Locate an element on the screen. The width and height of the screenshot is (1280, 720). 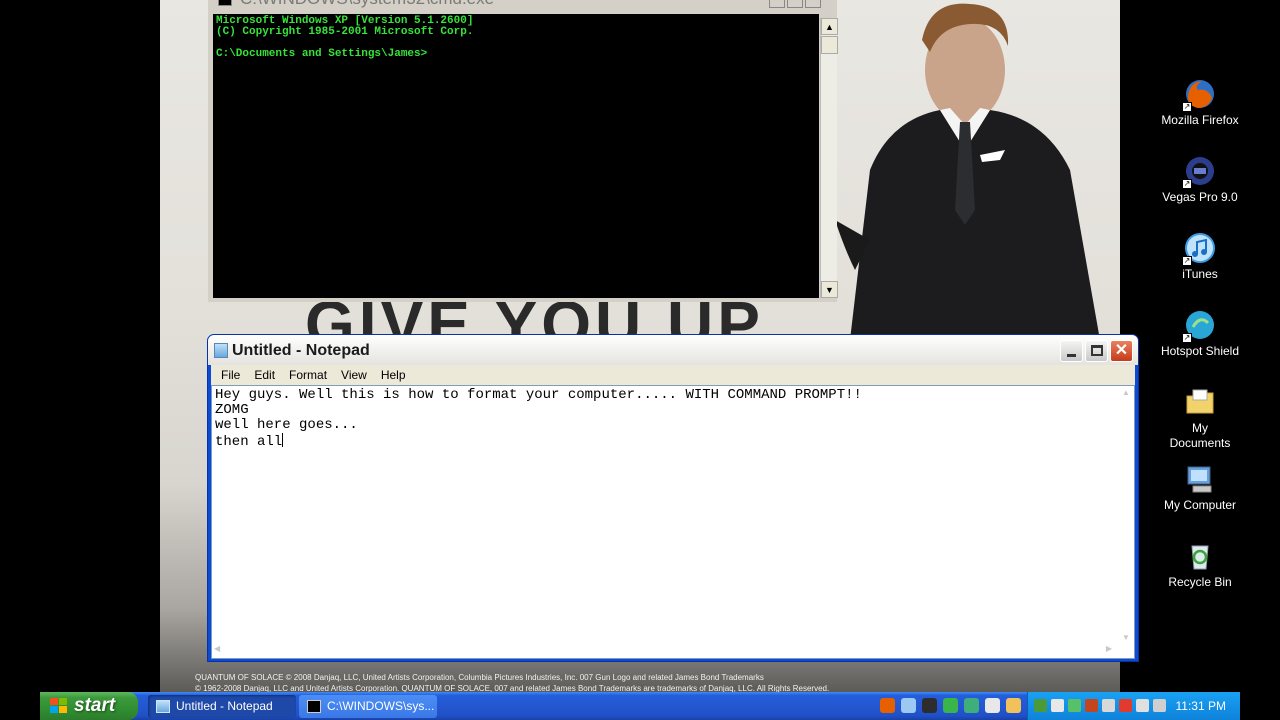
taskbar-item-notepad: Untitled - Notepad is located at coordinates (222, 706).